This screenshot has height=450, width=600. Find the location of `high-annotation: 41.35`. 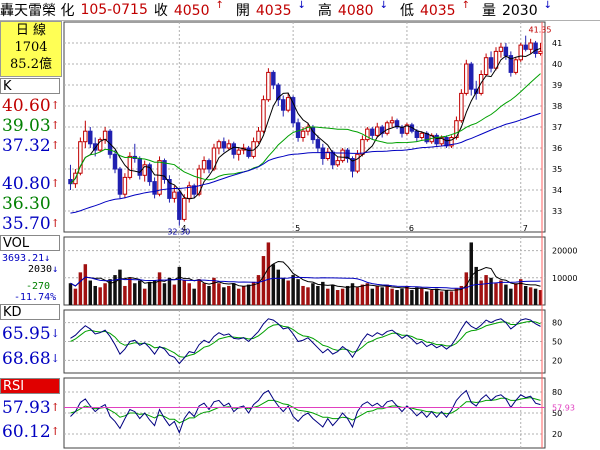

high-annotation: 41.35 is located at coordinates (540, 30).